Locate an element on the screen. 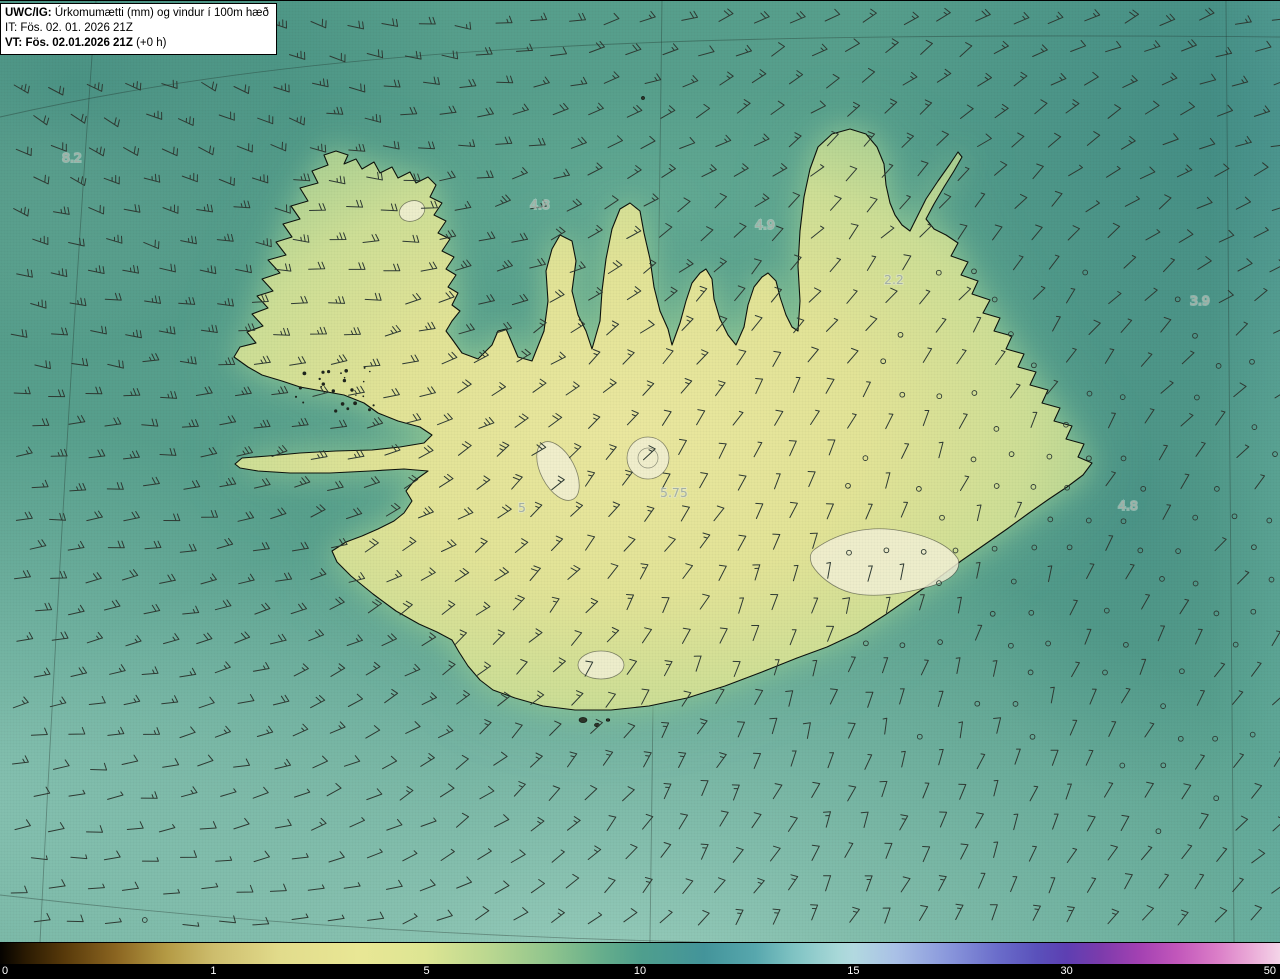 Image resolution: width=1280 pixels, height=979 pixels. valid-time: VT: Fös. 02.01.2026 21Z is located at coordinates (69, 43).